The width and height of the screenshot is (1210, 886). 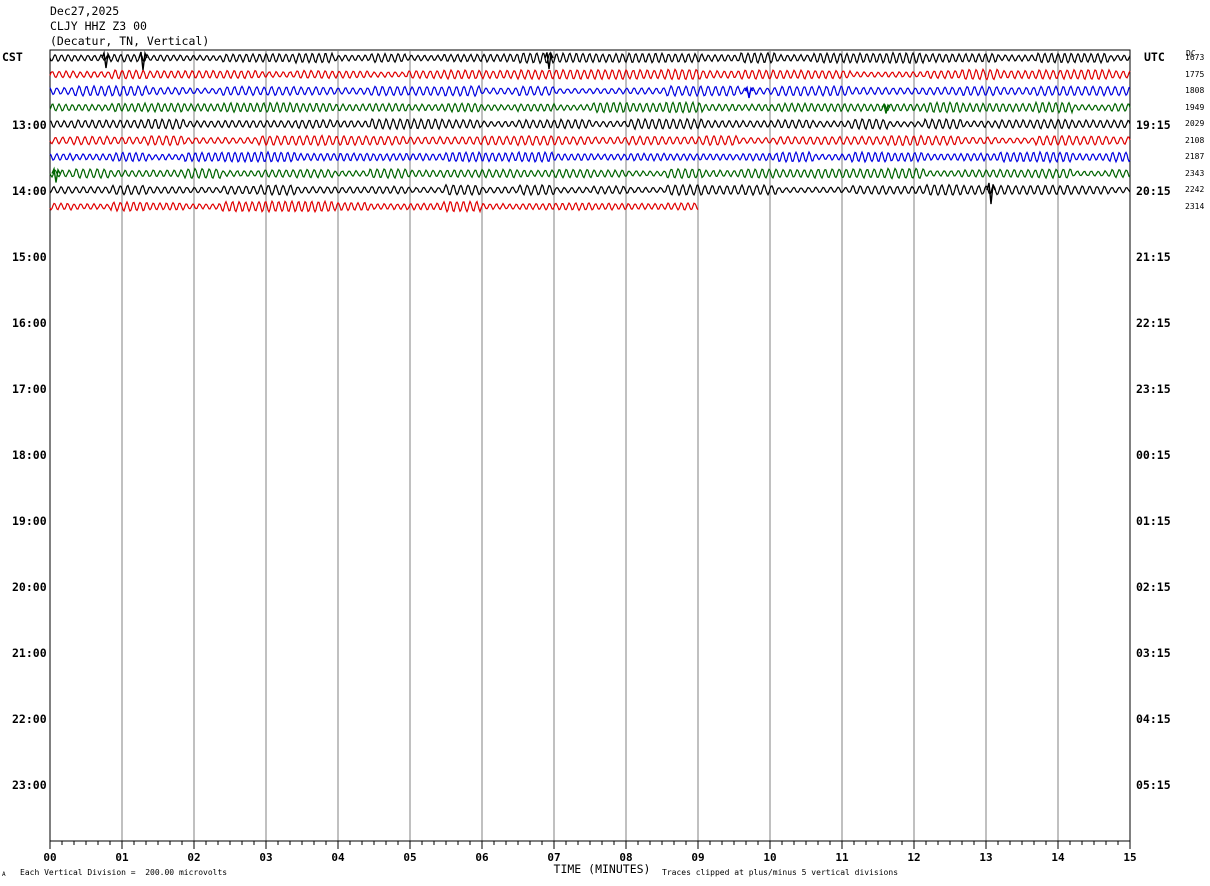 What do you see at coordinates (1195, 123) in the screenshot?
I see `trace-count-label: 2029` at bounding box center [1195, 123].